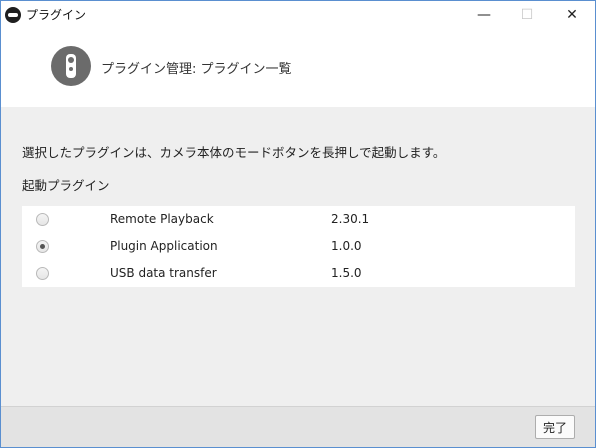 This screenshot has width=596, height=448. What do you see at coordinates (350, 219) in the screenshot?
I see `plugin-version: 2.30.1` at bounding box center [350, 219].